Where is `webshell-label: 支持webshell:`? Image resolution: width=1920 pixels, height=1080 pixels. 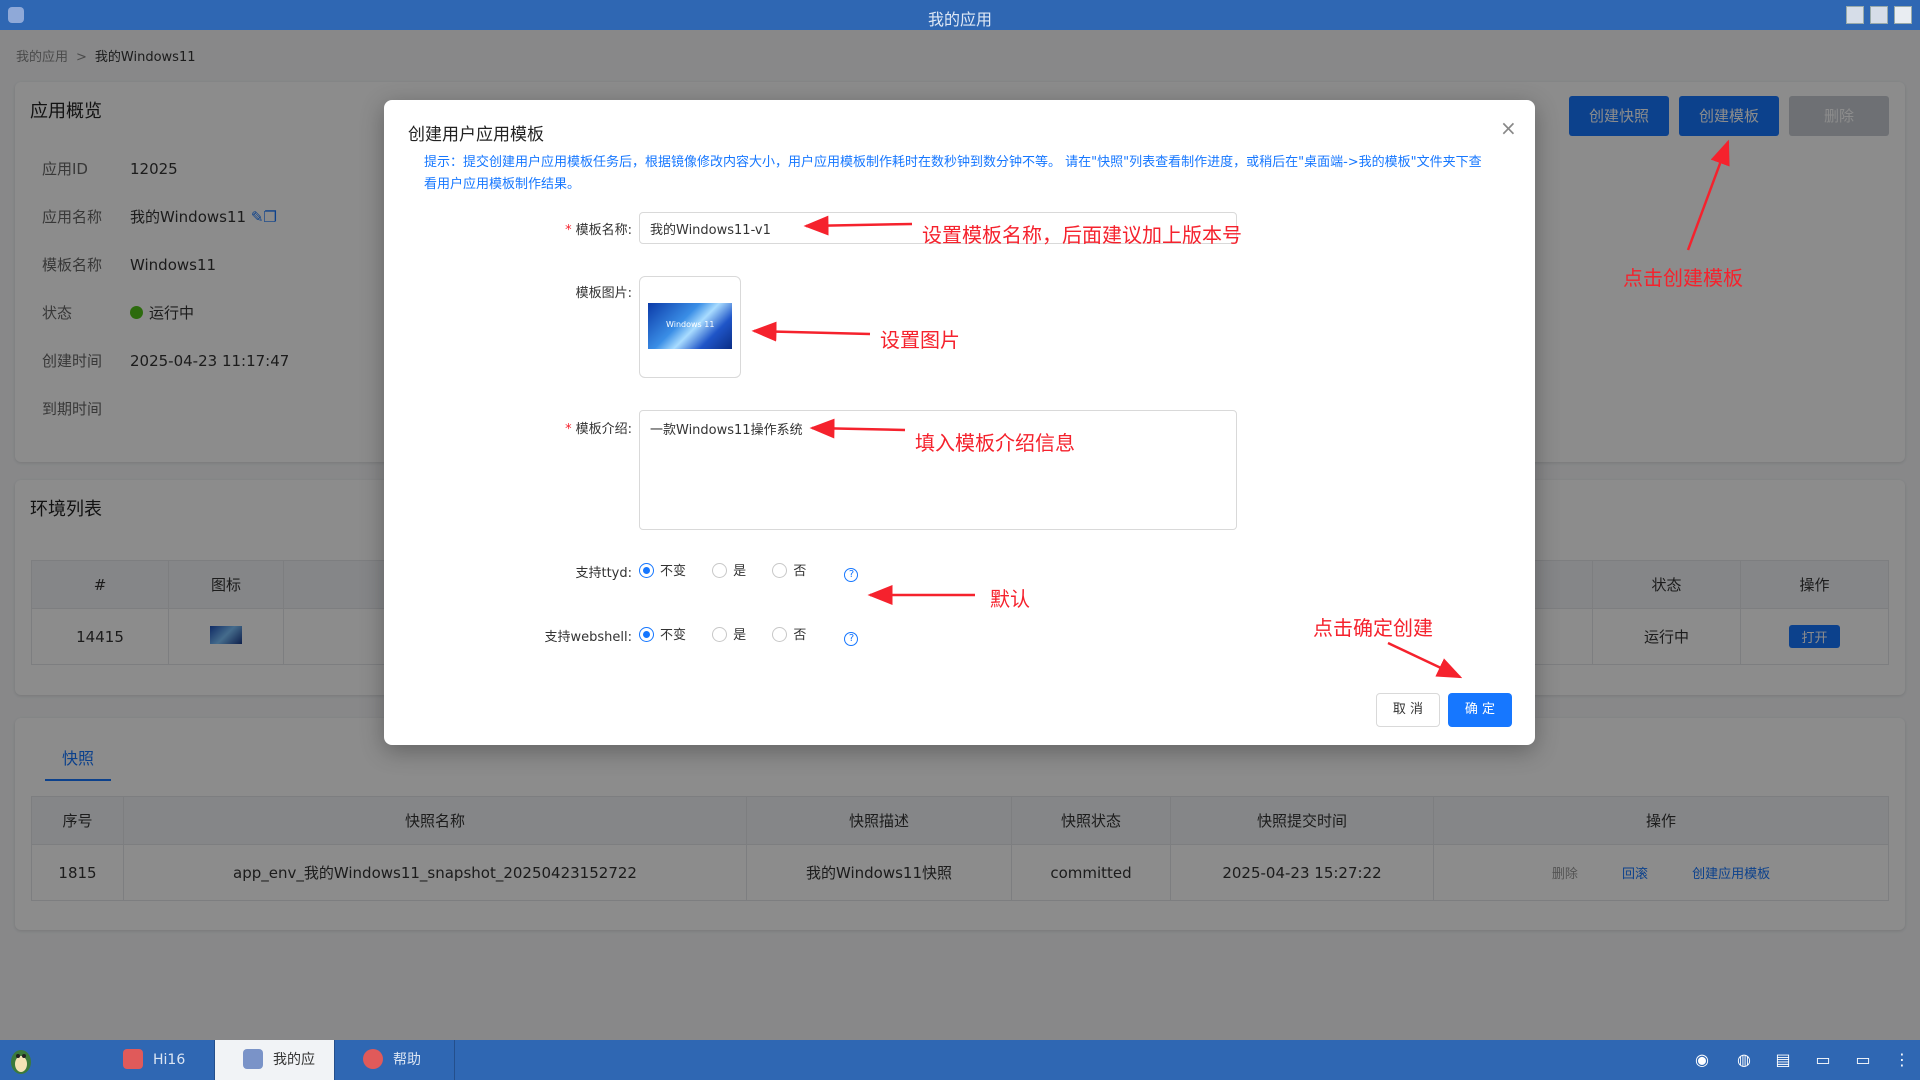 webshell-label: 支持webshell: is located at coordinates (588, 637).